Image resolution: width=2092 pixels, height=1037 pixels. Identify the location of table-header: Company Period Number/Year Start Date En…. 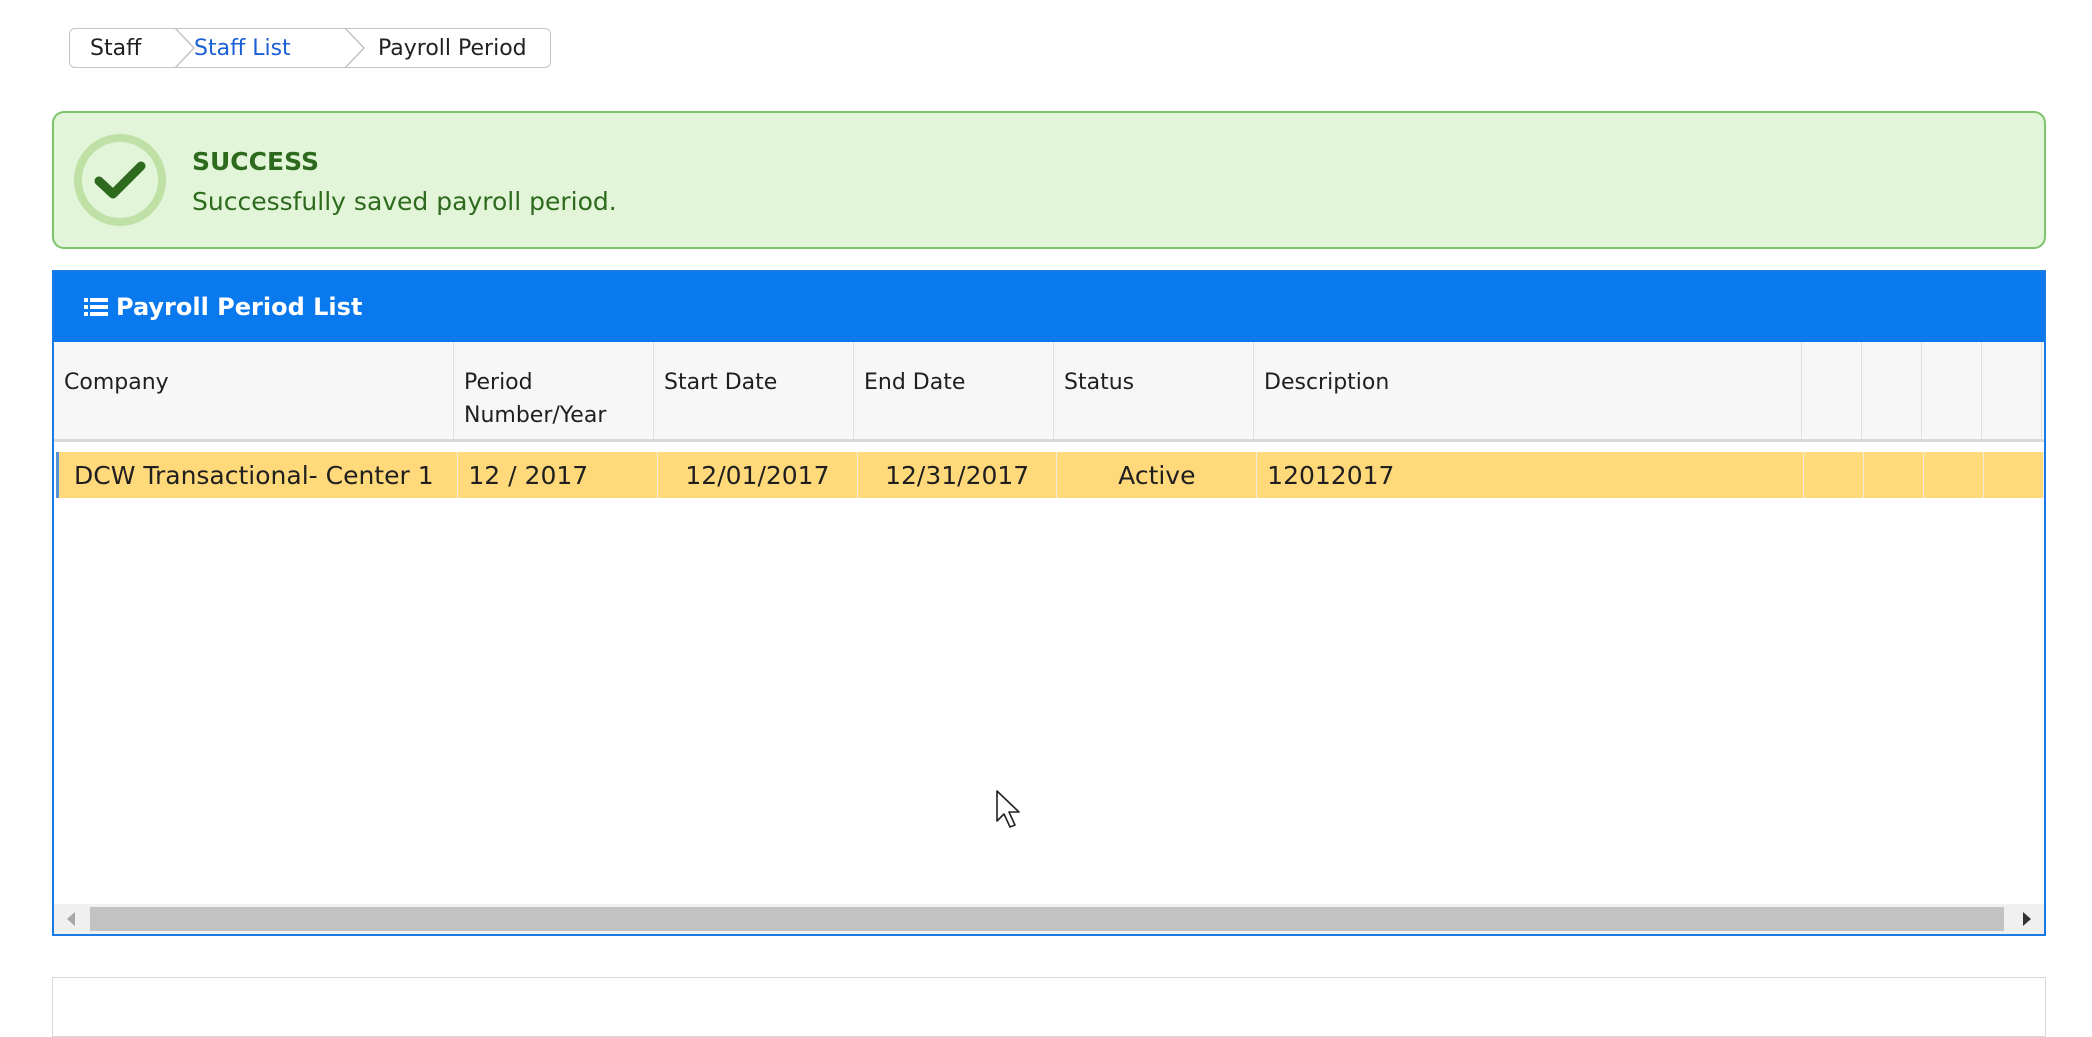
(1049, 392).